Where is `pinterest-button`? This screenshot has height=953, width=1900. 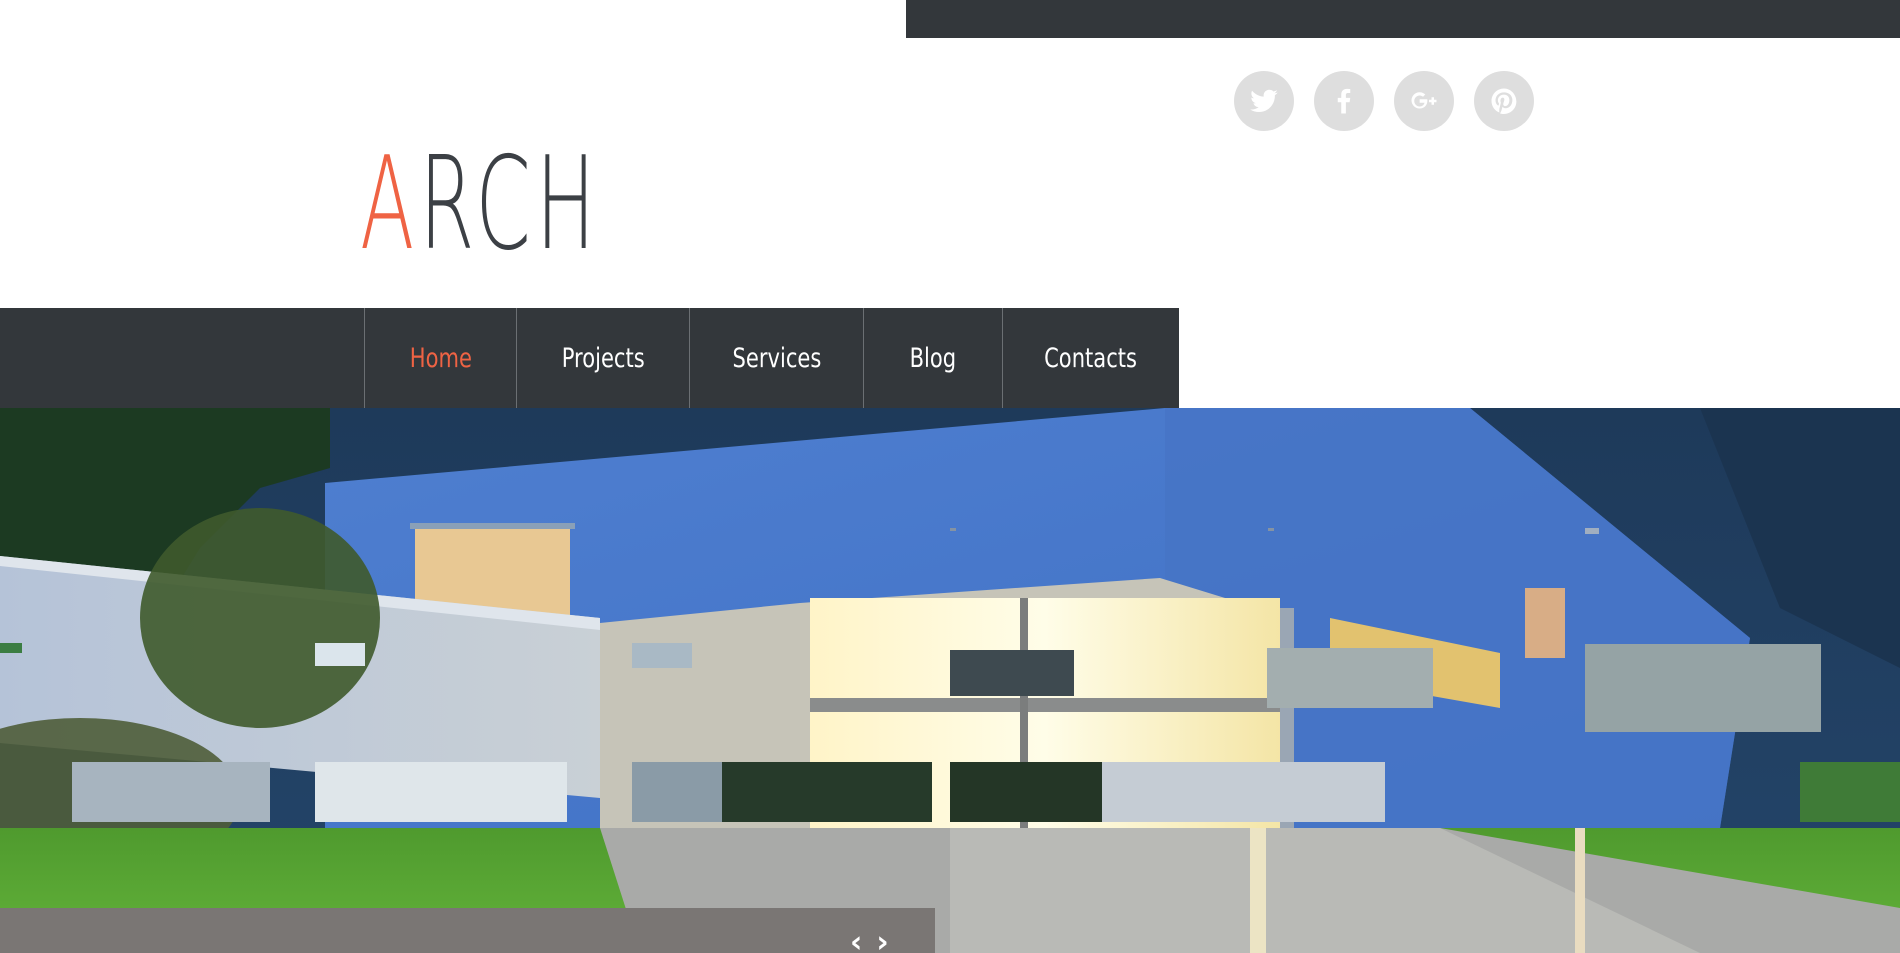
pinterest-button is located at coordinates (1504, 101).